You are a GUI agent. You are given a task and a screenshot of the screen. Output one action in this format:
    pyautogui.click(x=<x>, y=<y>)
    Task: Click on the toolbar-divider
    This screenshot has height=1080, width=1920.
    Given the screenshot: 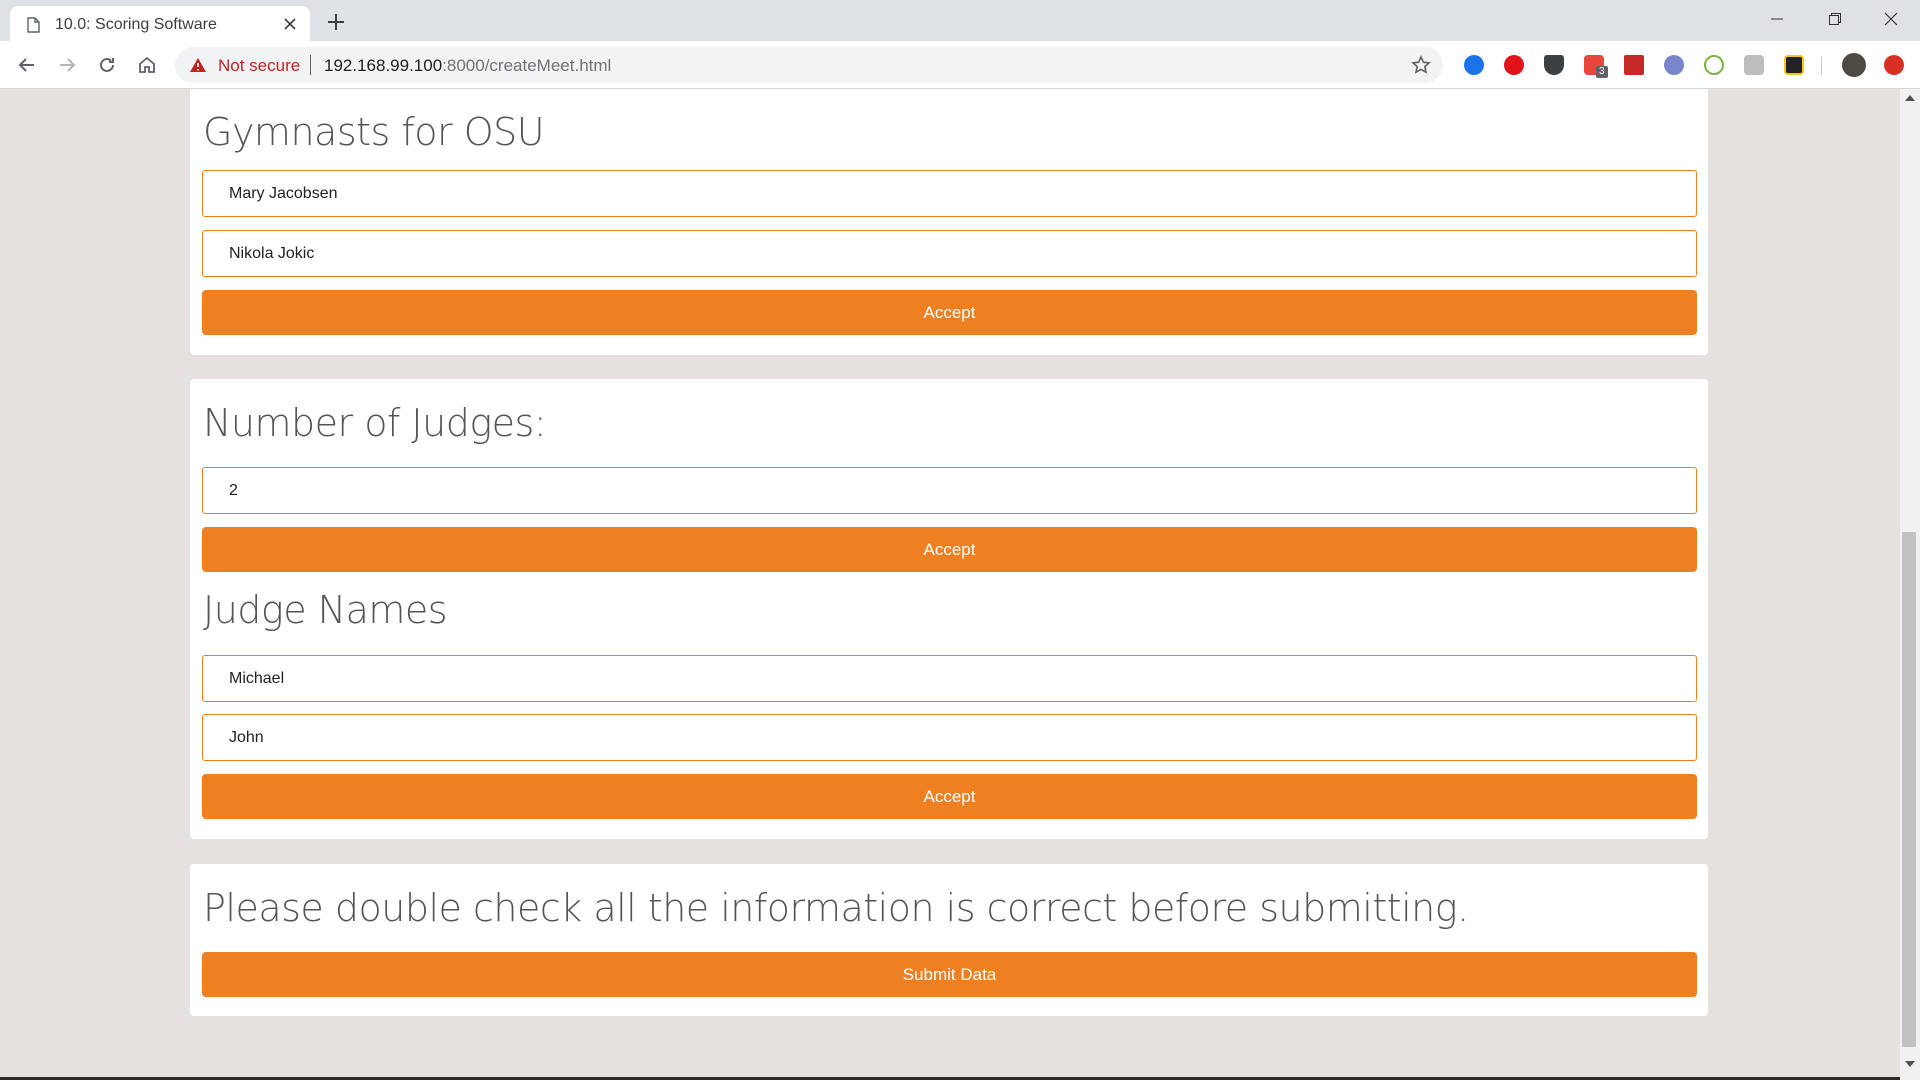 What is the action you would take?
    pyautogui.click(x=1821, y=66)
    